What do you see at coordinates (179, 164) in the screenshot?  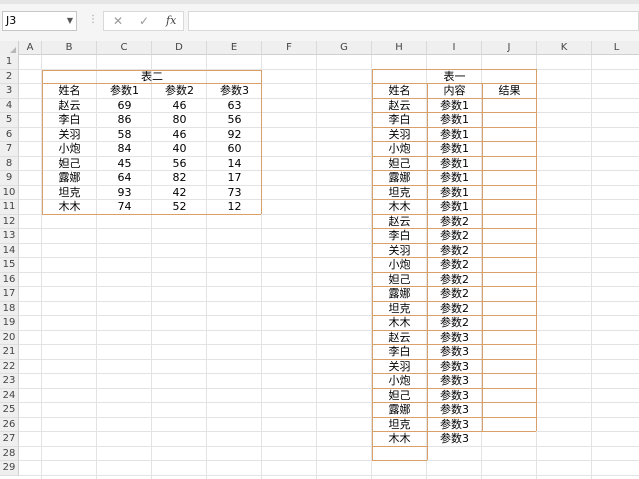 I see `table2-data-cell: 56` at bounding box center [179, 164].